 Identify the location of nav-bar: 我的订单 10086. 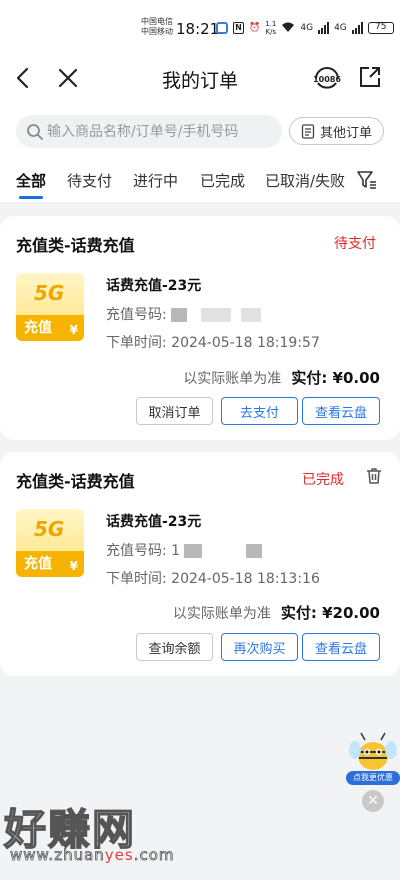
(200, 77).